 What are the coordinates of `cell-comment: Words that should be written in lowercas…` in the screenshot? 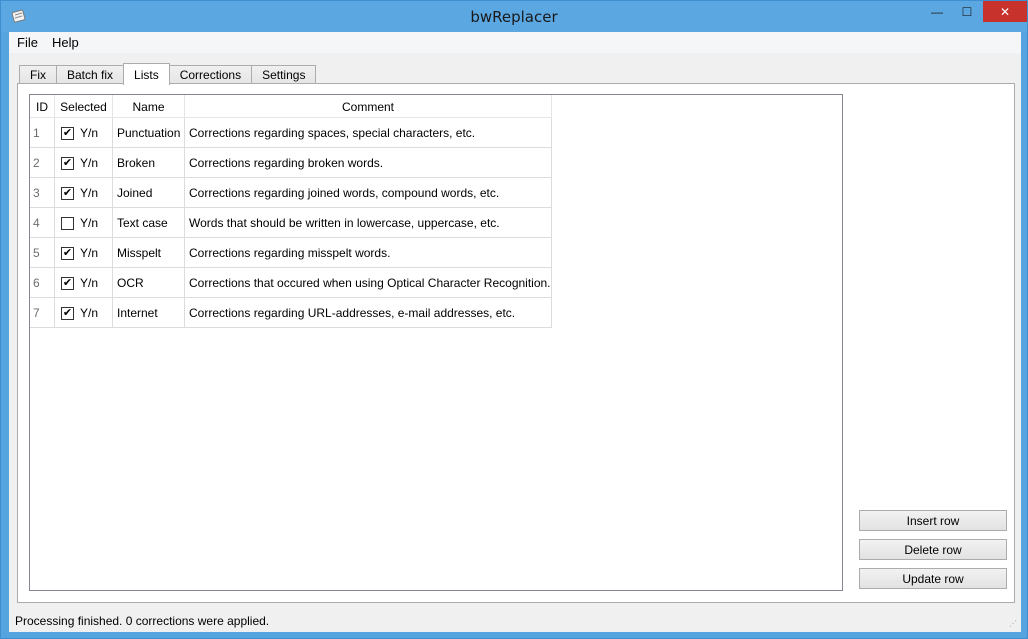 It's located at (368, 223).